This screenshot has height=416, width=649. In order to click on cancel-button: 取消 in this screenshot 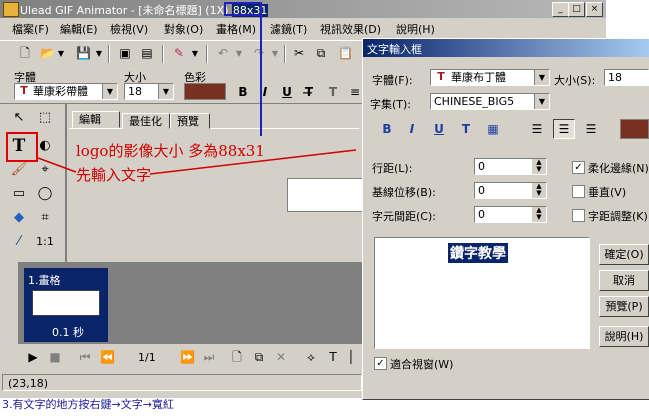, I will do `click(624, 280)`.